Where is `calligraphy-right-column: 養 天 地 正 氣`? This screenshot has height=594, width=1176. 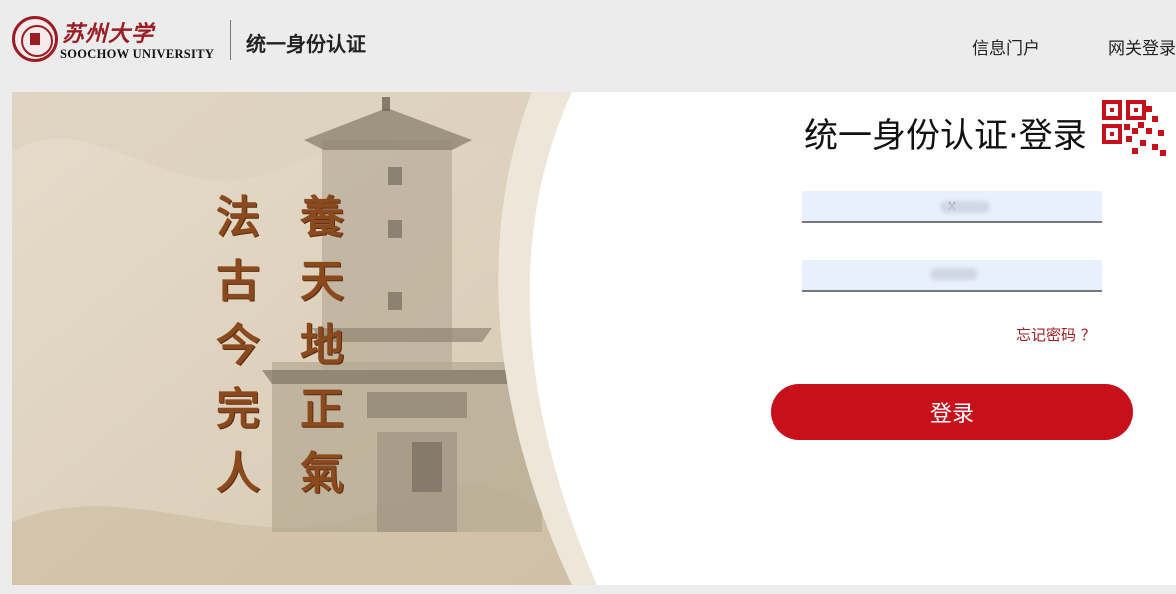
calligraphy-right-column: 養 天 地 正 氣 is located at coordinates (322, 346).